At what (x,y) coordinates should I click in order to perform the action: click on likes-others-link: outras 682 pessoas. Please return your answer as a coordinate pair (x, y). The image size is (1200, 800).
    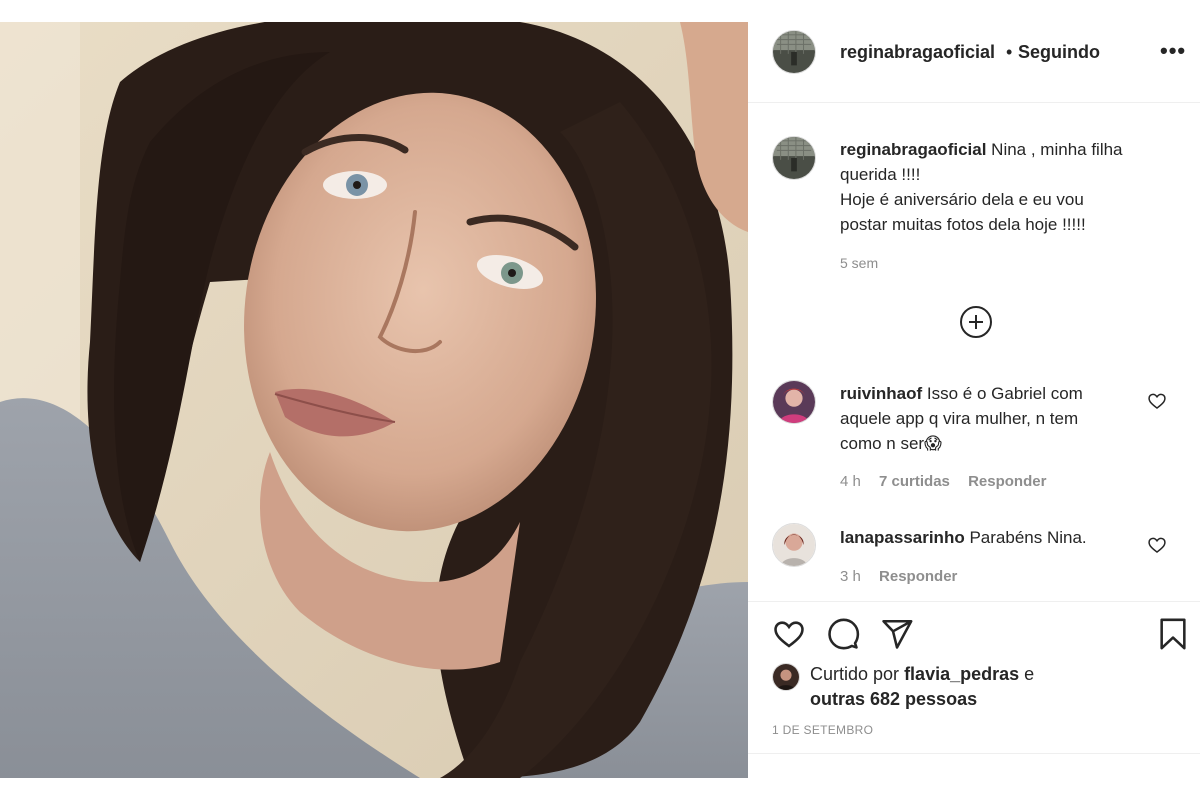
    Looking at the image, I should click on (893, 699).